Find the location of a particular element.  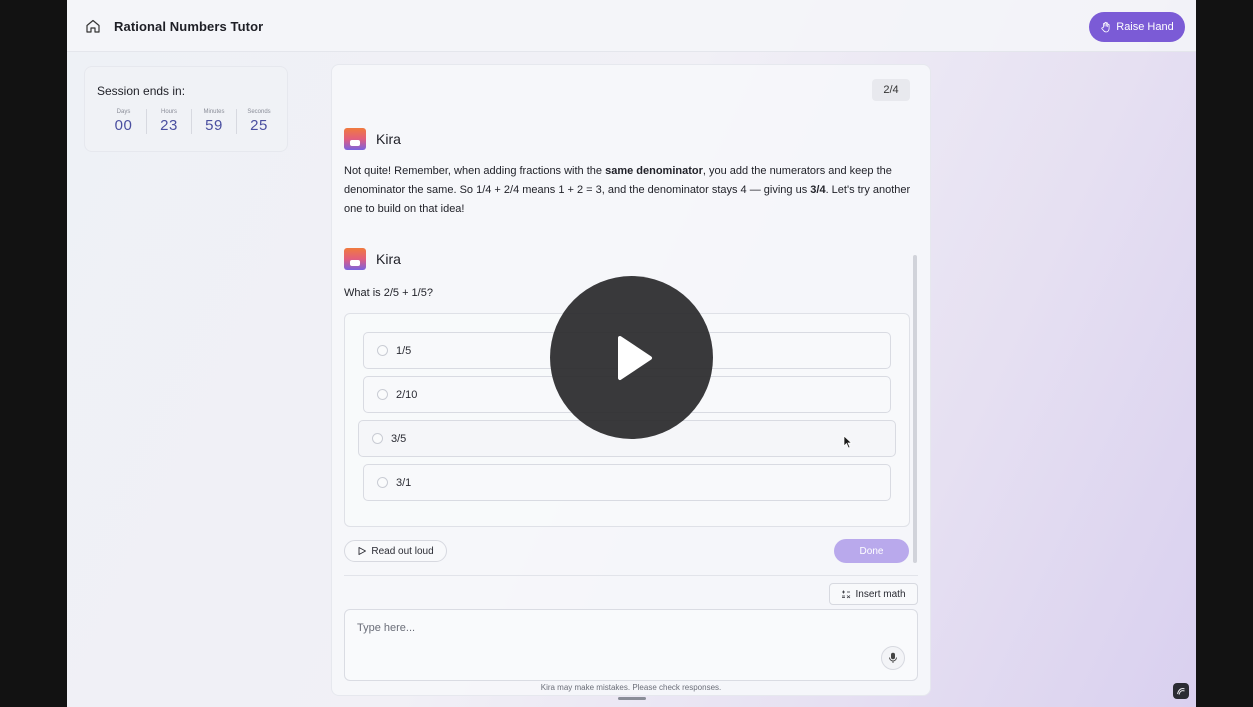

mouse-cursor-icon is located at coordinates (848, 442).